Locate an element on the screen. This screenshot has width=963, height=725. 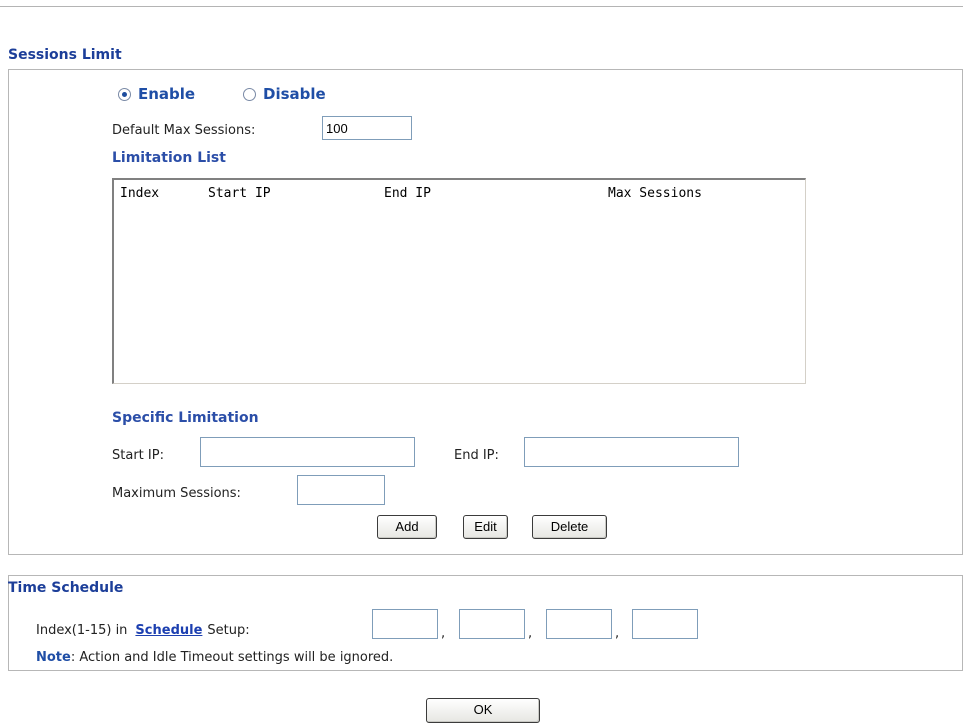
disable-label: Disable is located at coordinates (294, 94).